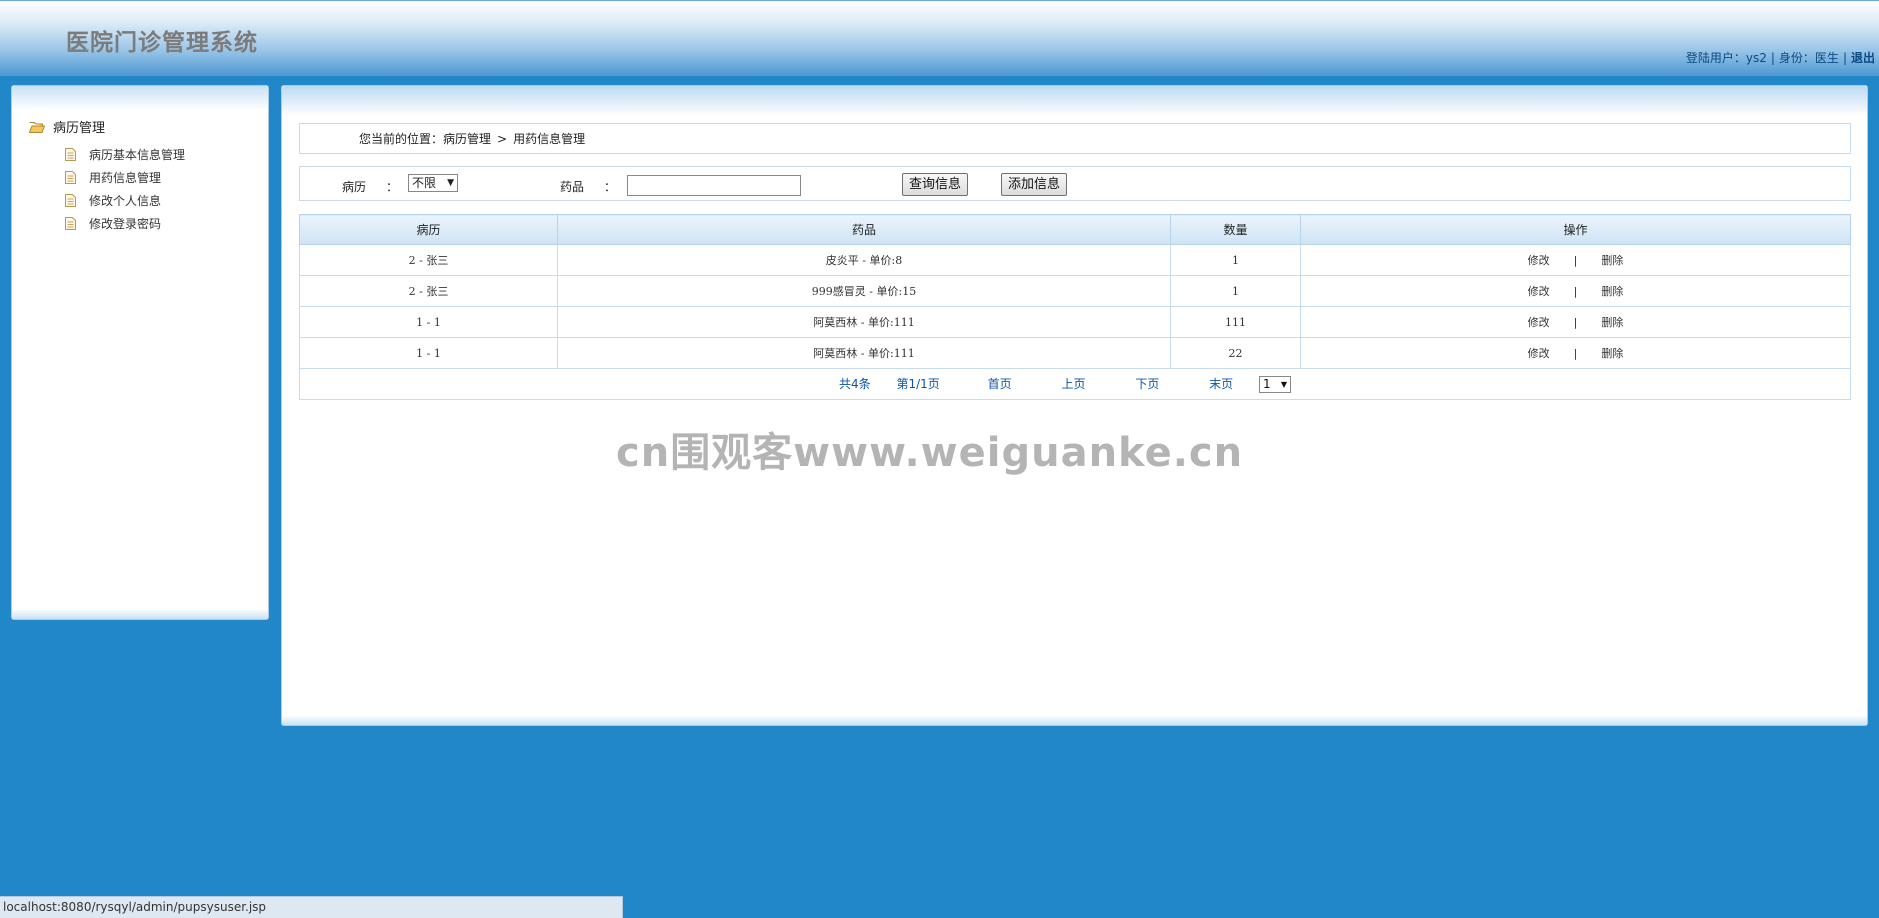 The image size is (1879, 918). I want to click on pager-prev-link: 上页, so click(1073, 383).